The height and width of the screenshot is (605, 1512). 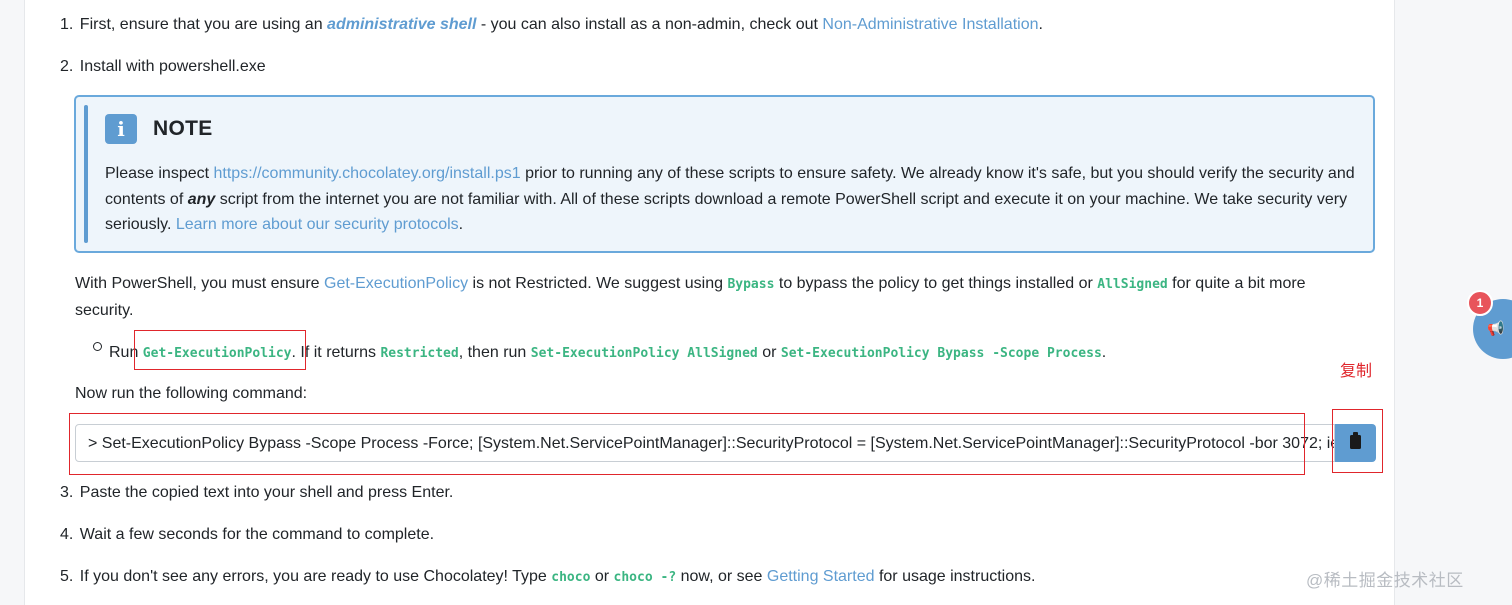 What do you see at coordinates (201, 199) in the screenshot?
I see `note-emphasis: any` at bounding box center [201, 199].